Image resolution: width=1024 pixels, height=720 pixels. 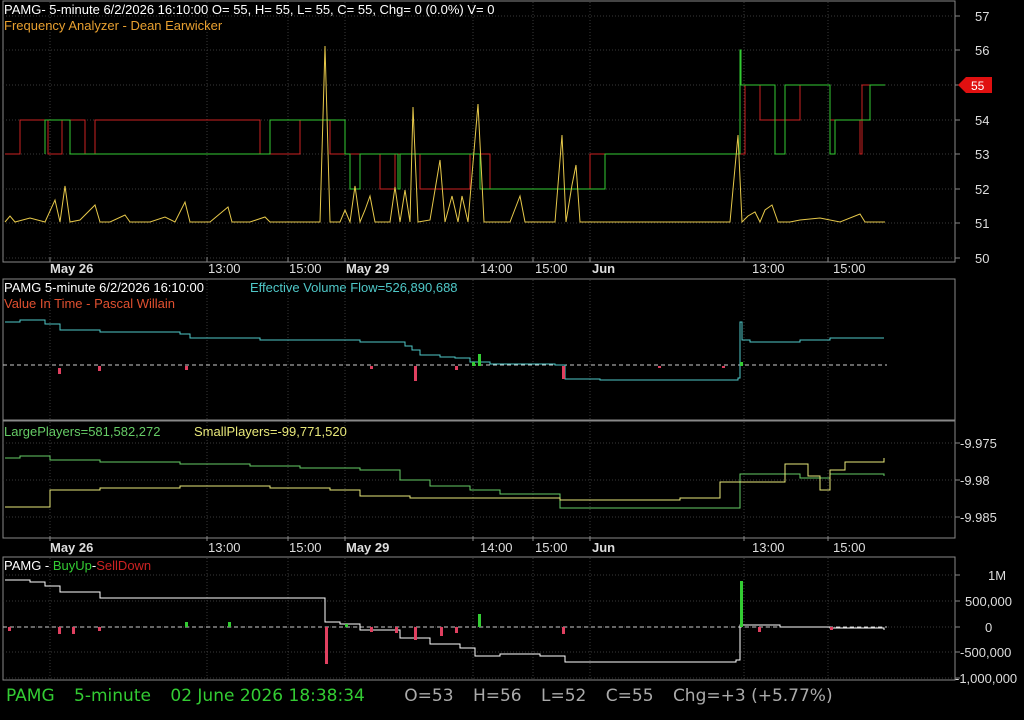 I want to click on price-tick-label: 53, so click(x=982, y=154).